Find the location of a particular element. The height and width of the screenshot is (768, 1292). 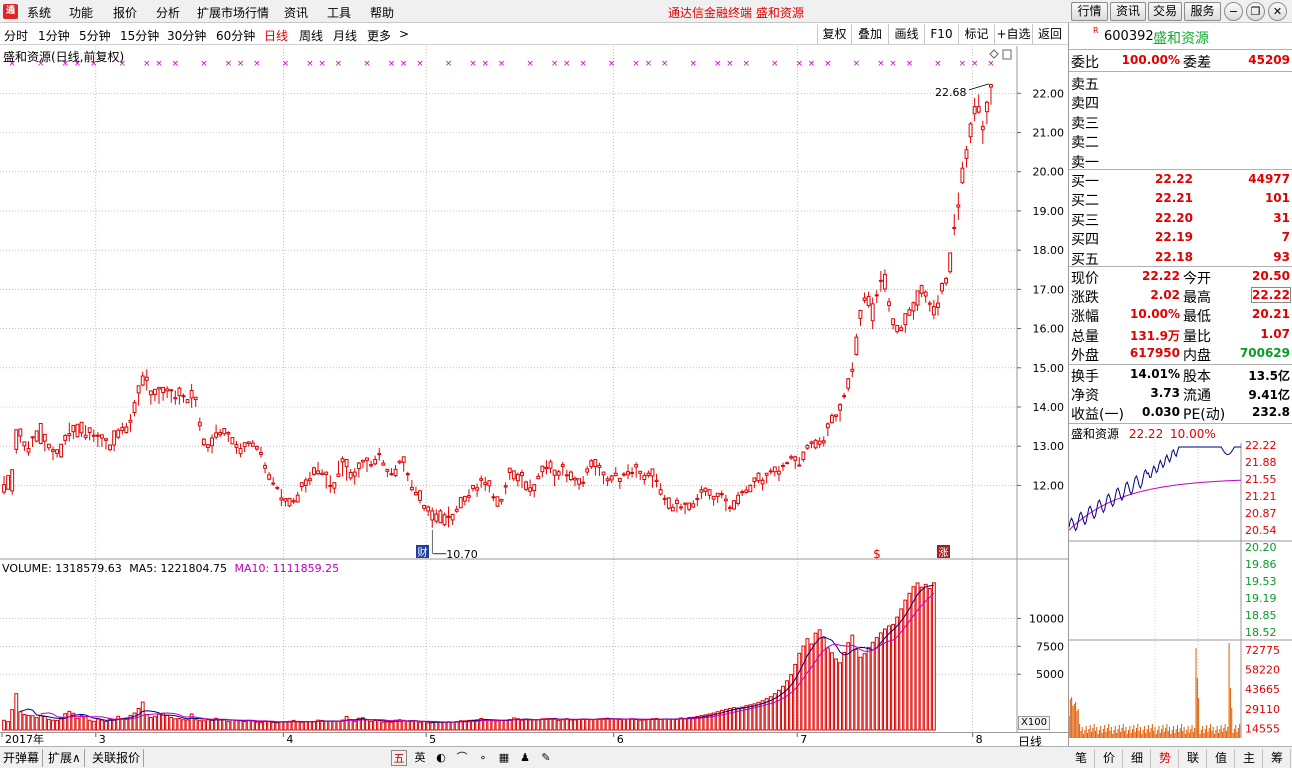

period-30min: 30分钟 is located at coordinates (186, 35).